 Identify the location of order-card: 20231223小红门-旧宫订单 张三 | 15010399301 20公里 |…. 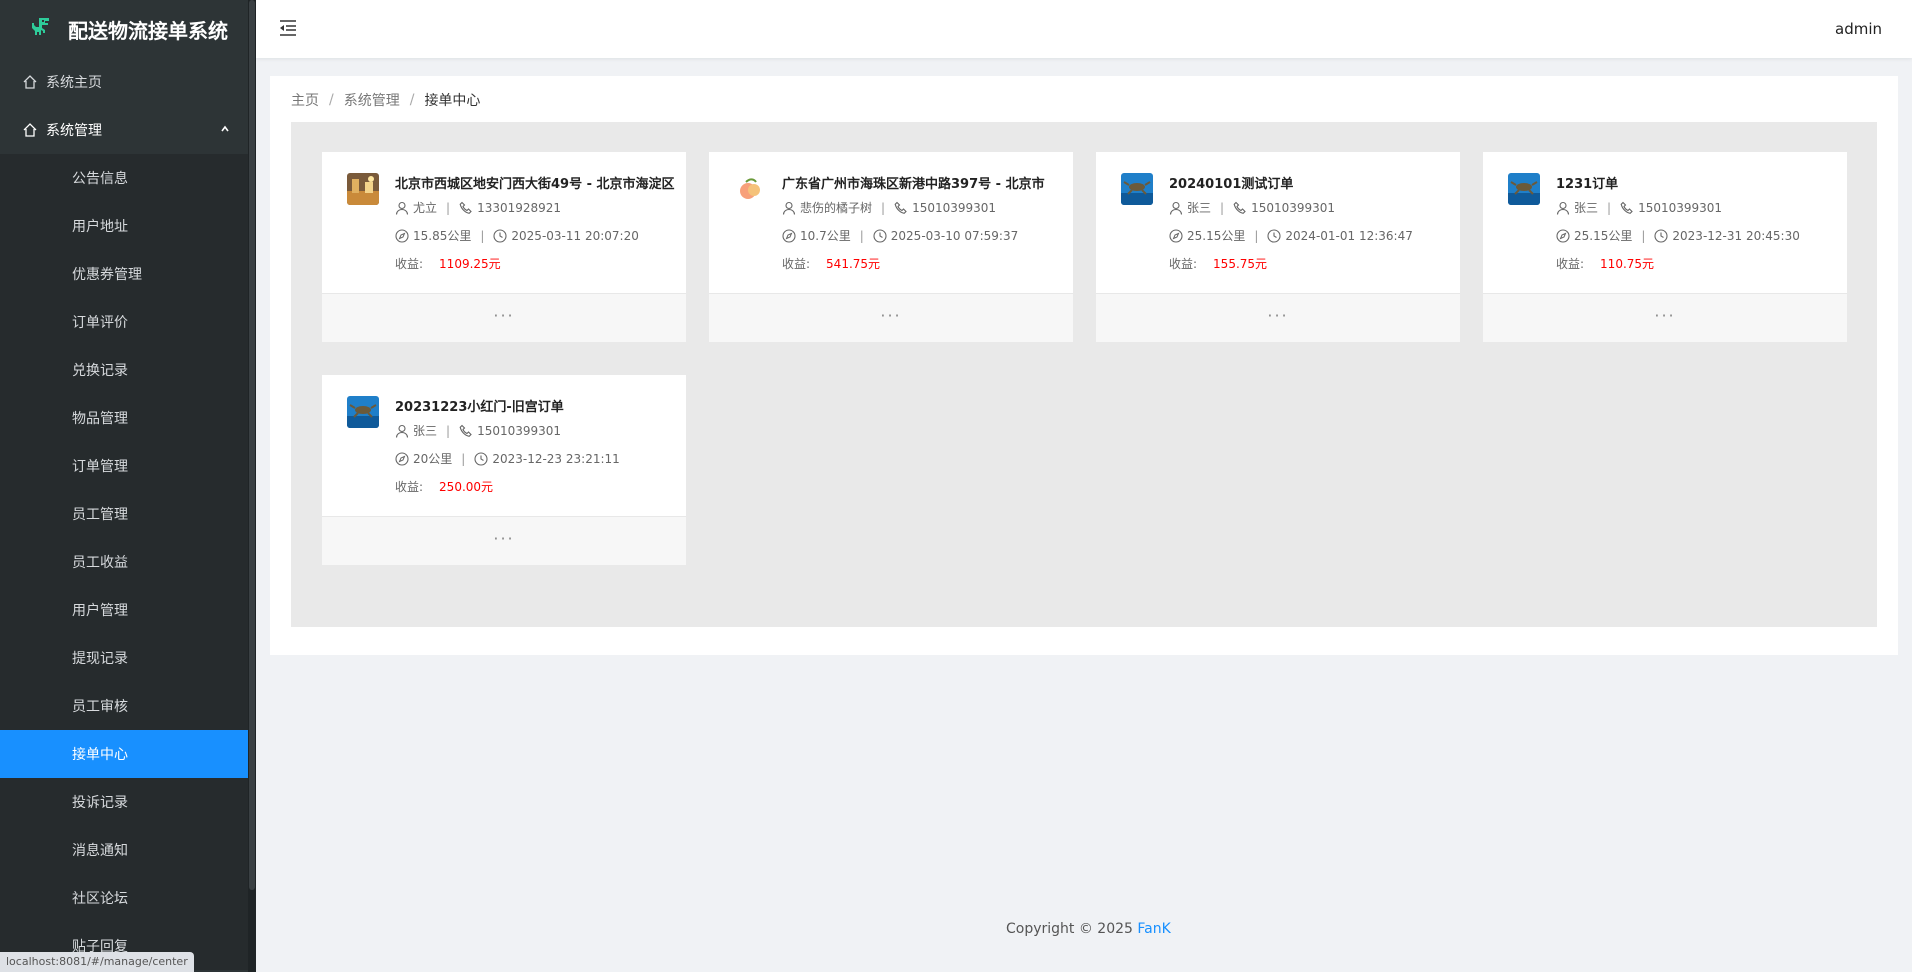
(504, 470).